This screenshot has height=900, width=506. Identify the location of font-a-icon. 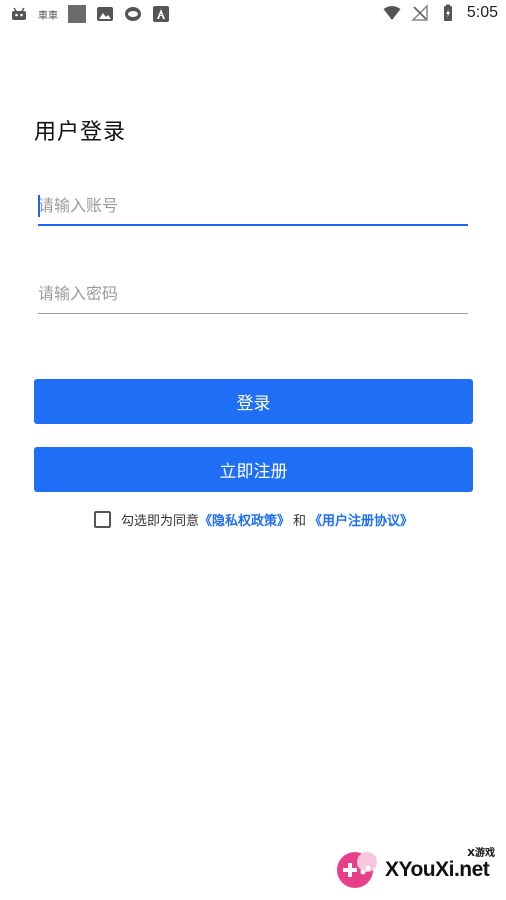
(161, 14).